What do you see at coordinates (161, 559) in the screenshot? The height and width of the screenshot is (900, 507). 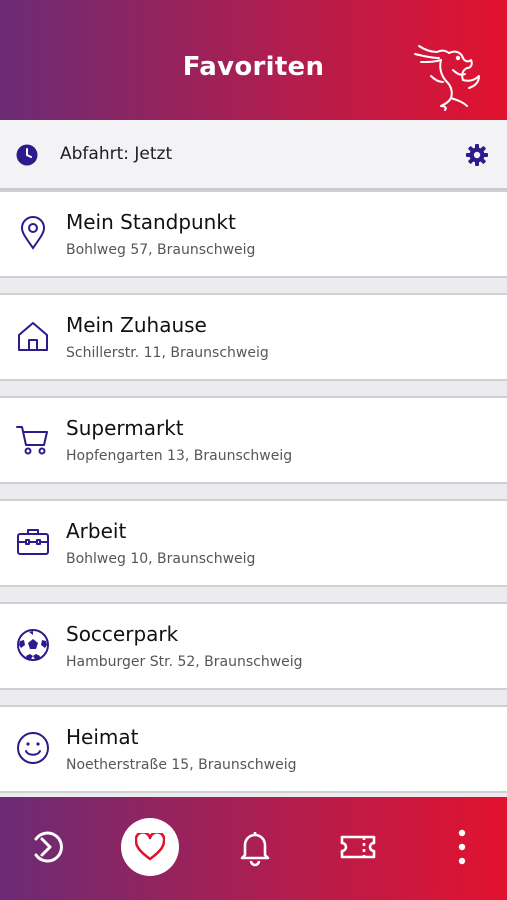 I see `favorite-address: Bohlweg 10, Braunschweig` at bounding box center [161, 559].